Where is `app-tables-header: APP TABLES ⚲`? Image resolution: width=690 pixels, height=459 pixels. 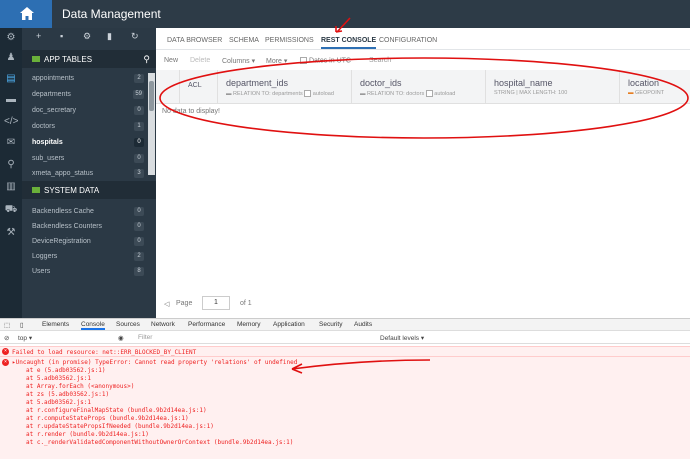
app-tables-header: APP TABLES ⚲ is located at coordinates (89, 59).